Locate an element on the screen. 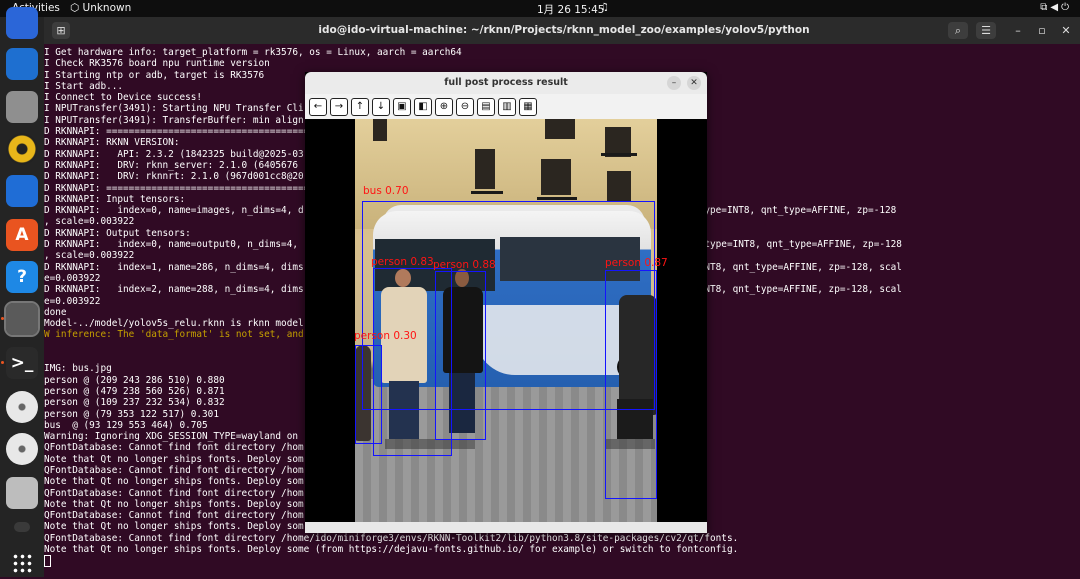  help-icon: ? is located at coordinates (22, 277).